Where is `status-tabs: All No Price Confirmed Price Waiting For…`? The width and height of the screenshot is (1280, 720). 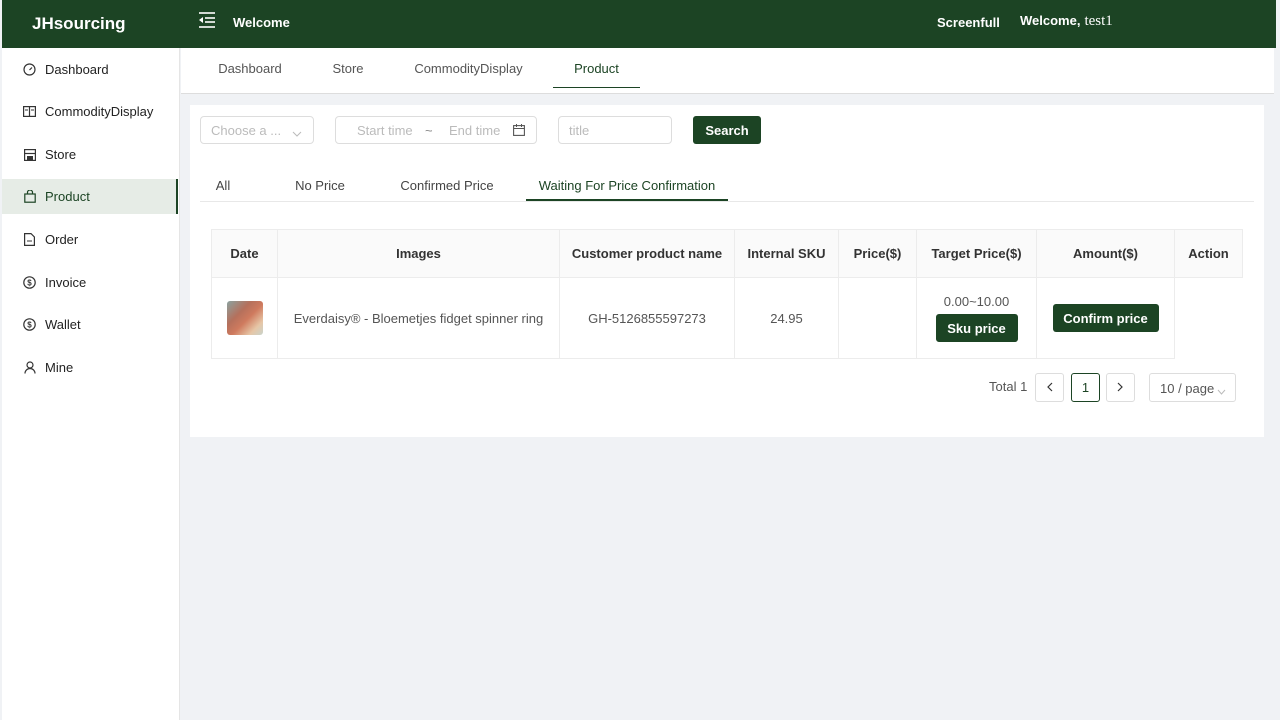
status-tabs: All No Price Confirmed Price Waiting For… is located at coordinates (727, 189).